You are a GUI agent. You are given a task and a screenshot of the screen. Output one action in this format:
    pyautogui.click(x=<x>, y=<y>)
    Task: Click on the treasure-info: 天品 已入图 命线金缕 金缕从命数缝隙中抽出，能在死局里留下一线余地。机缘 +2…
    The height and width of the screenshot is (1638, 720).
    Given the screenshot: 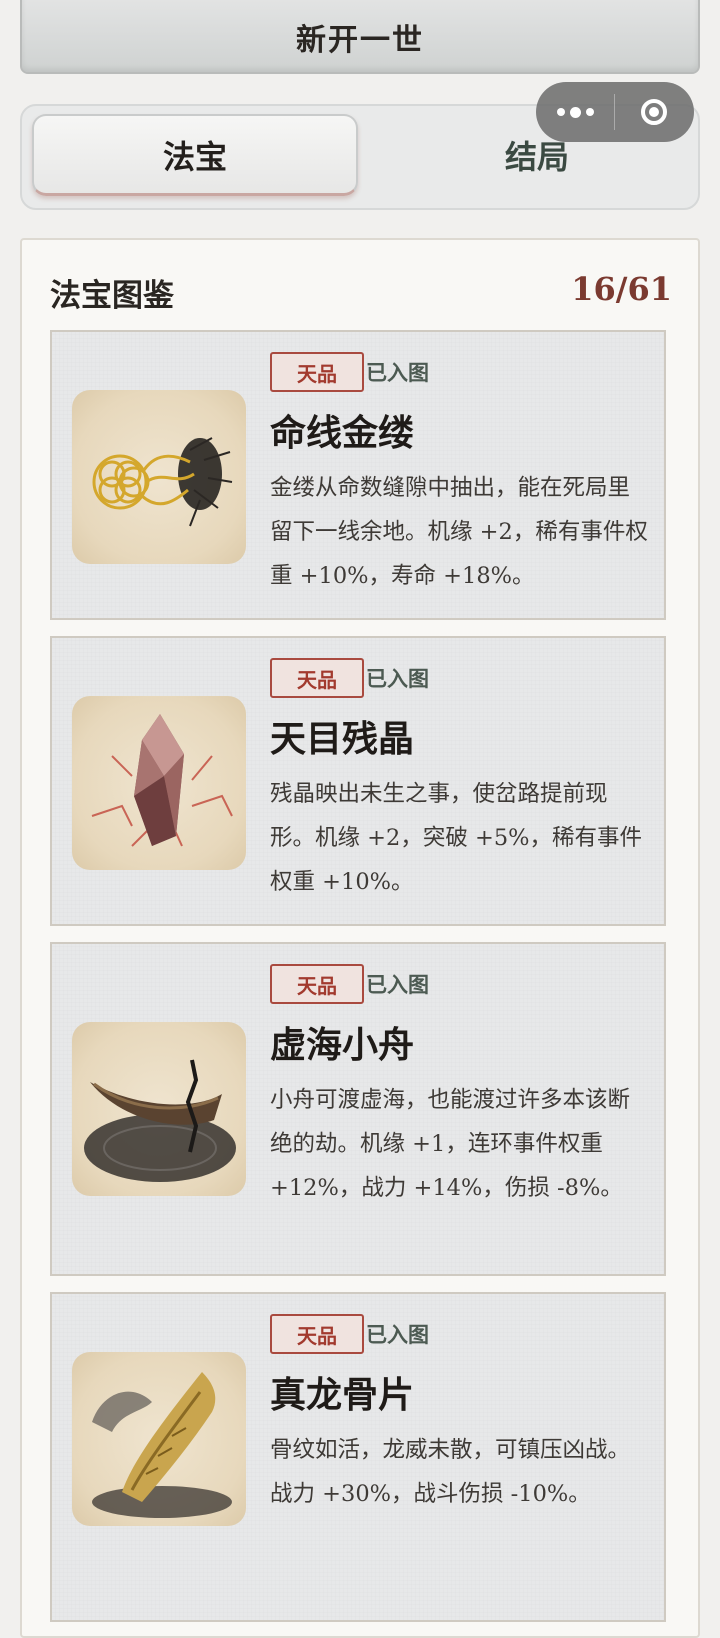 What is the action you would take?
    pyautogui.click(x=460, y=474)
    